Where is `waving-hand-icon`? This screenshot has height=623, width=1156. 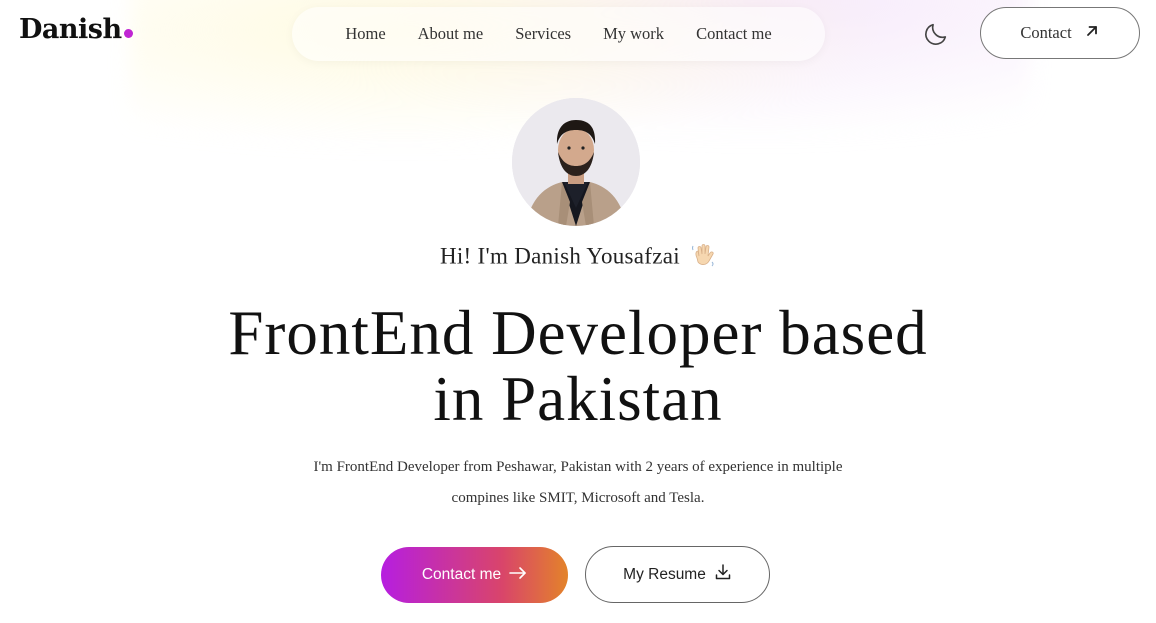
waving-hand-icon is located at coordinates (703, 258).